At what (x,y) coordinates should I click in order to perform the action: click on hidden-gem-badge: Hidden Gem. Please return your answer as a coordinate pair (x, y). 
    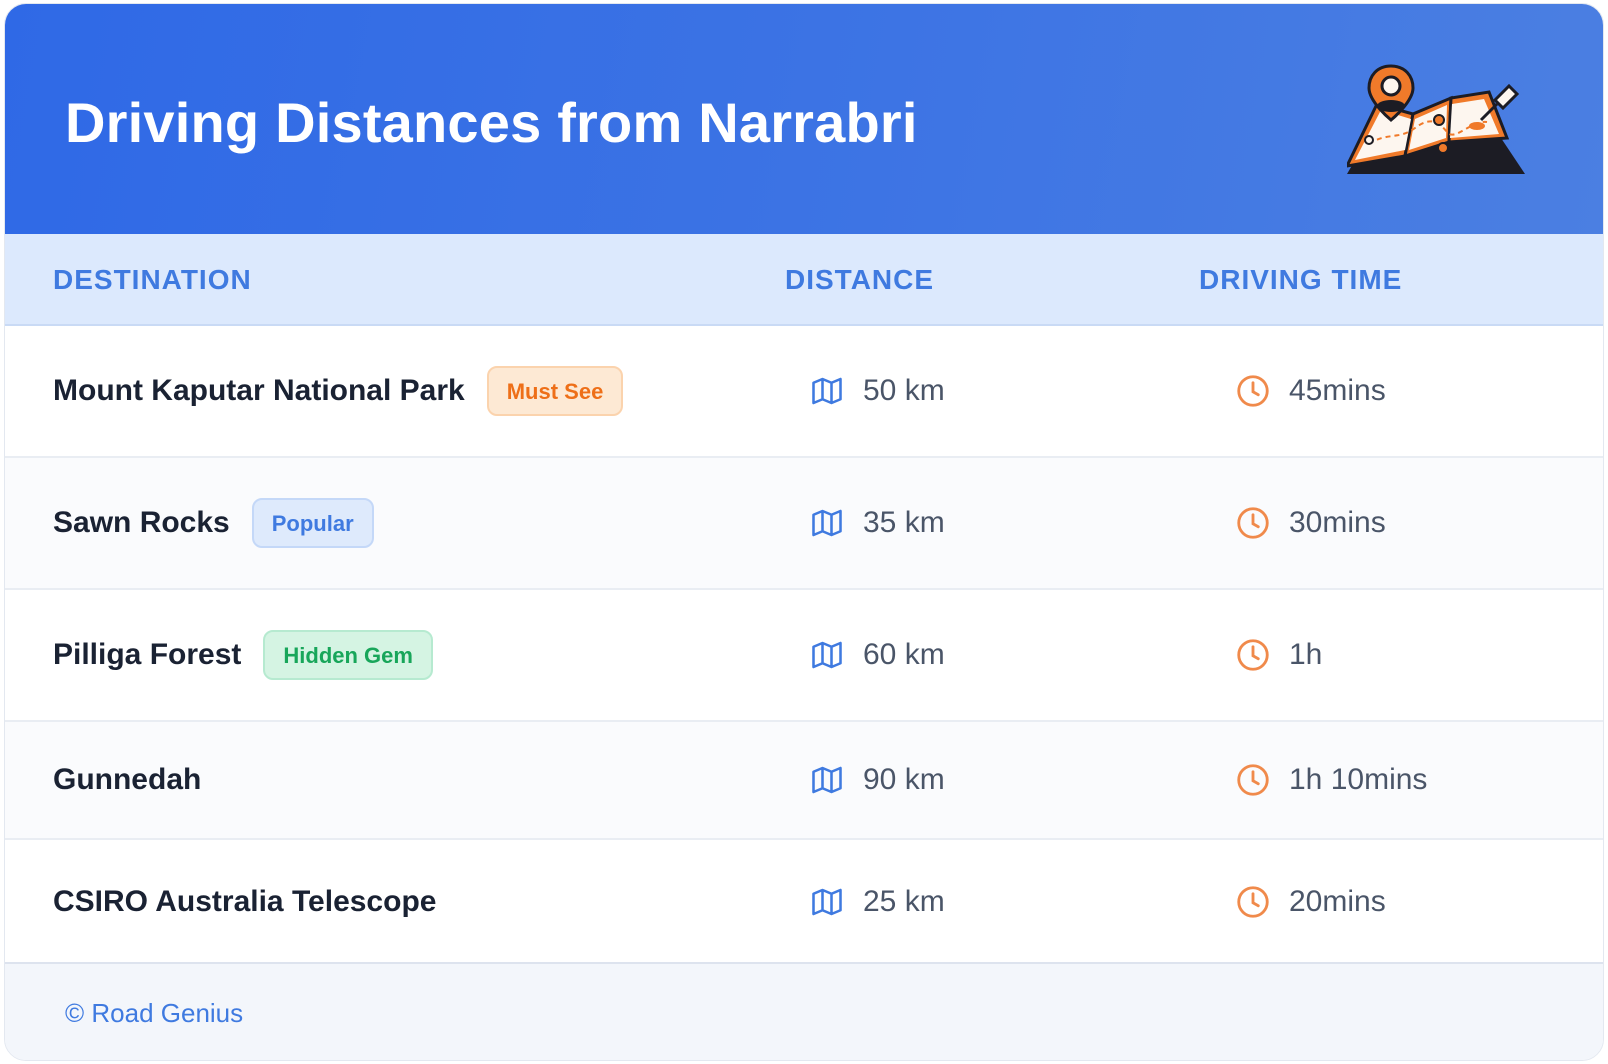
    Looking at the image, I should click on (348, 655).